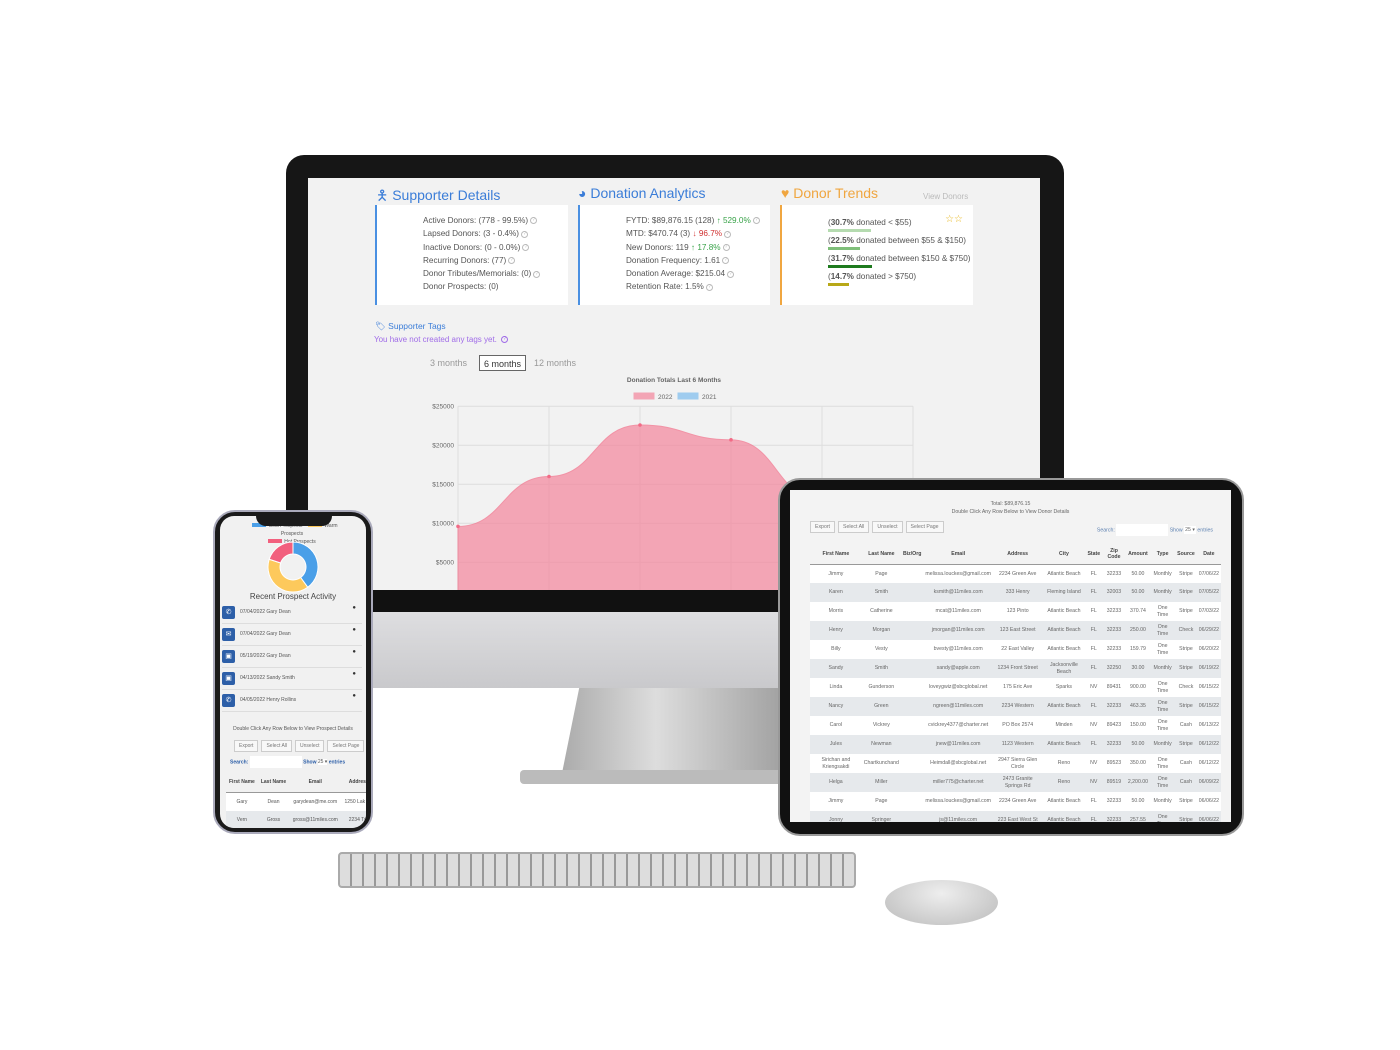 This screenshot has height=1050, width=1400. I want to click on table-cell: FL, so click(1094, 816).